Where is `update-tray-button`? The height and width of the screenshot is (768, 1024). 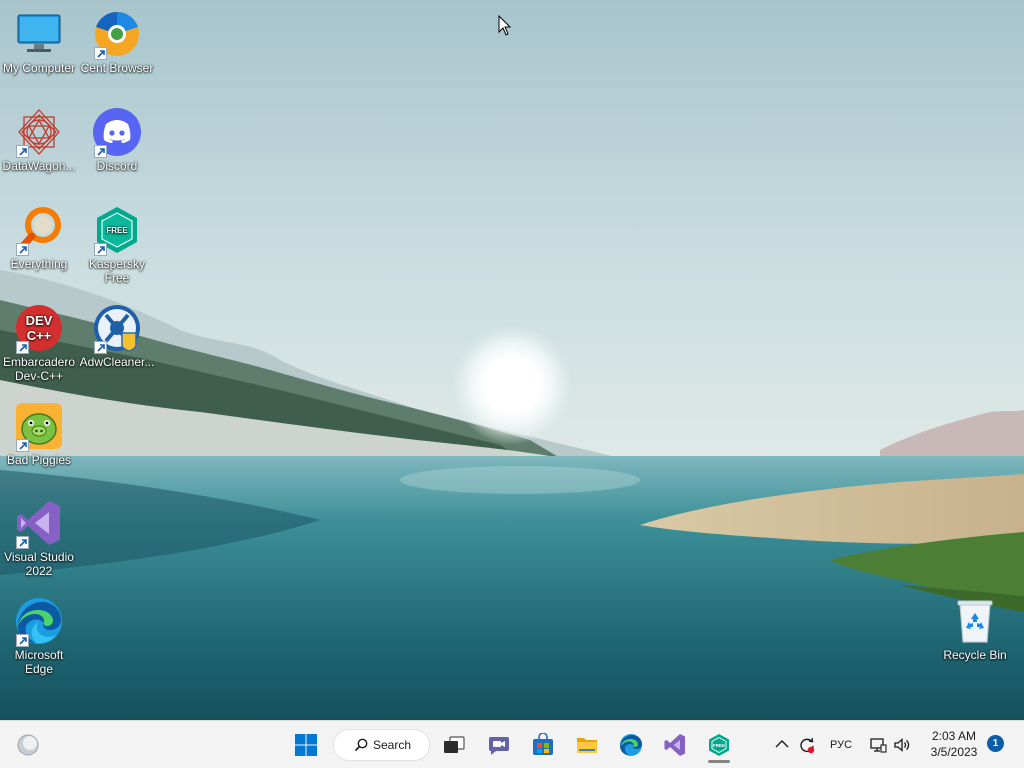
update-tray-button is located at coordinates (807, 745).